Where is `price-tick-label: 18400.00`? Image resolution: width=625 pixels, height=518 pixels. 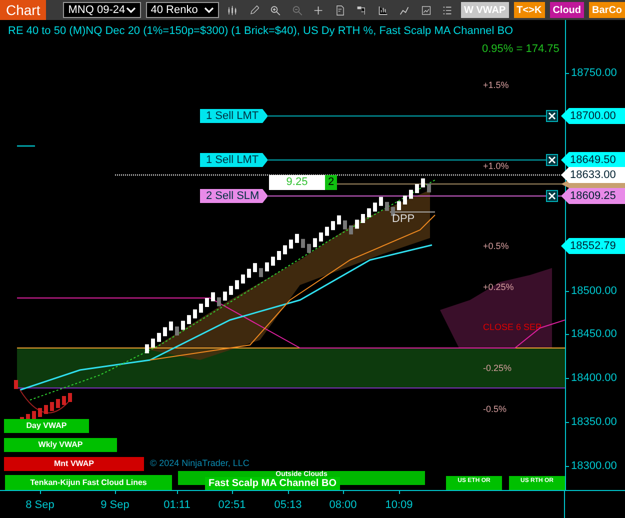
price-tick-label: 18400.00 is located at coordinates (594, 378).